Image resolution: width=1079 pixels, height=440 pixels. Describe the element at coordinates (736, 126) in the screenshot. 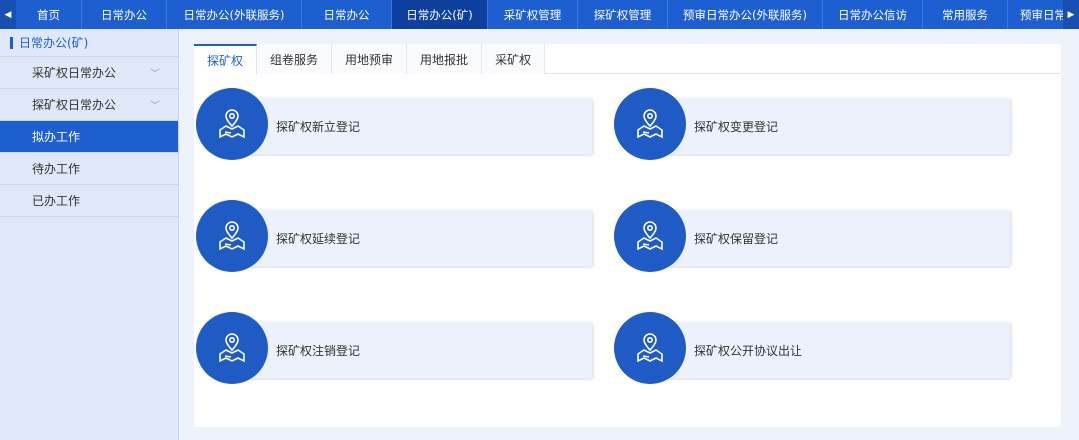

I see `tile-label: 探矿权变更登记` at that location.